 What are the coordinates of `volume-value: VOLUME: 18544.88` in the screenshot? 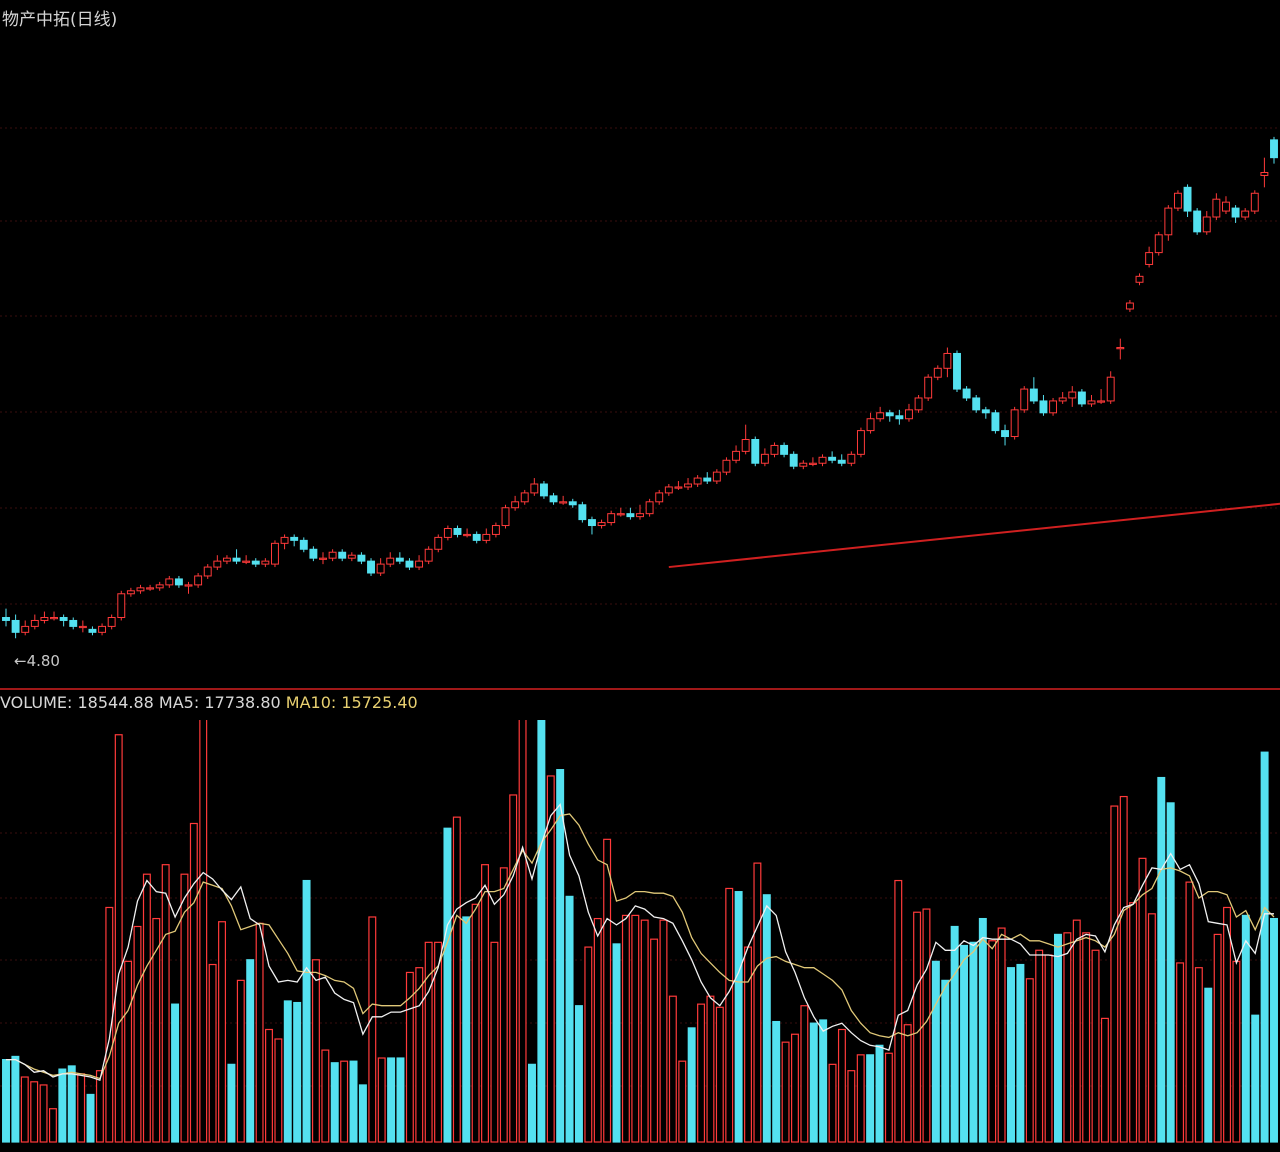 It's located at (77, 702).